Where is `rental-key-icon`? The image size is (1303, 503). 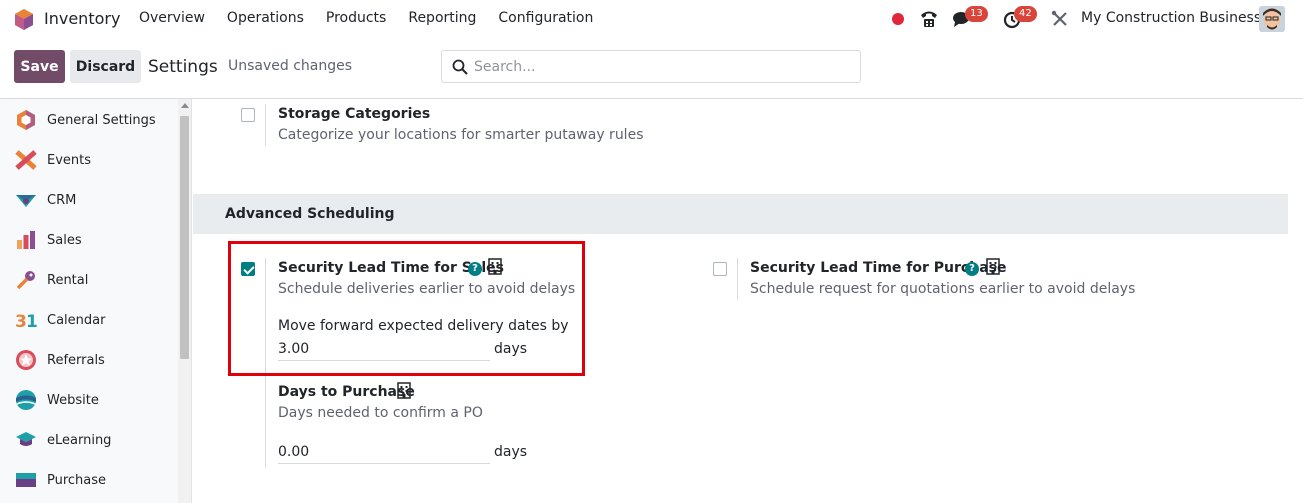
rental-key-icon is located at coordinates (25, 280).